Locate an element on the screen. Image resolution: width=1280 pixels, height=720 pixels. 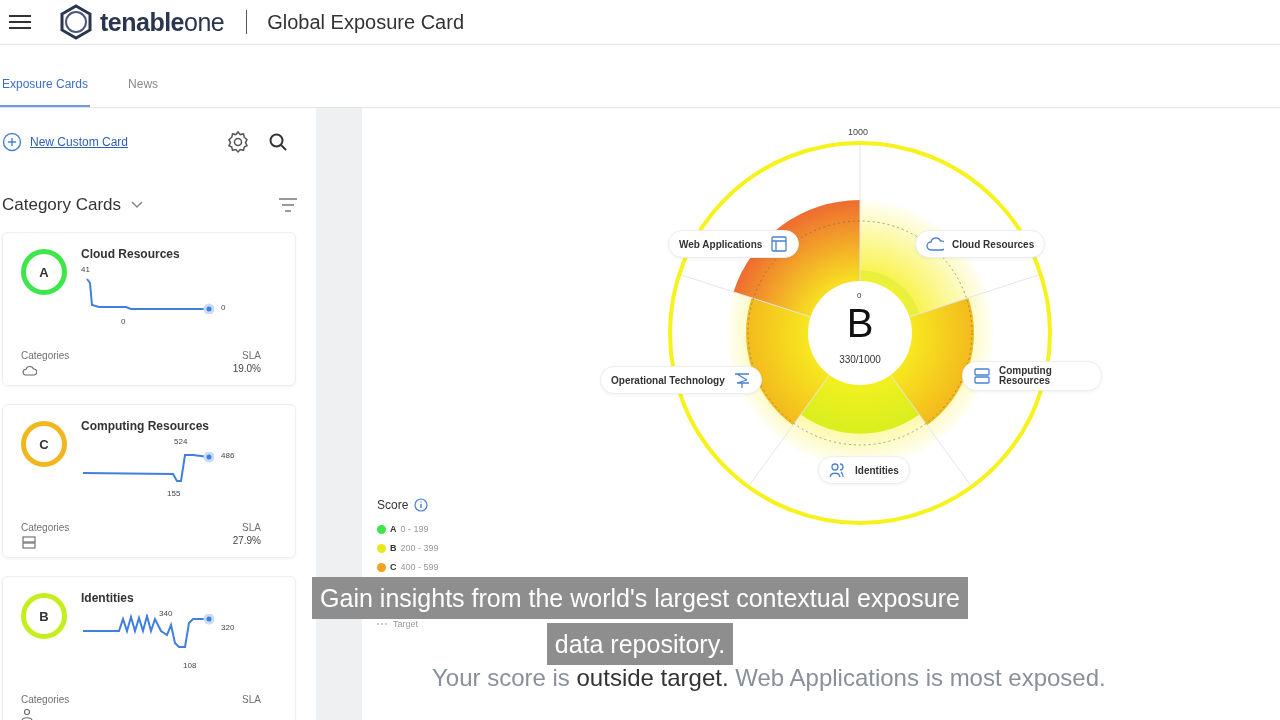
grade-range: 0 - 199 is located at coordinates (414, 529).